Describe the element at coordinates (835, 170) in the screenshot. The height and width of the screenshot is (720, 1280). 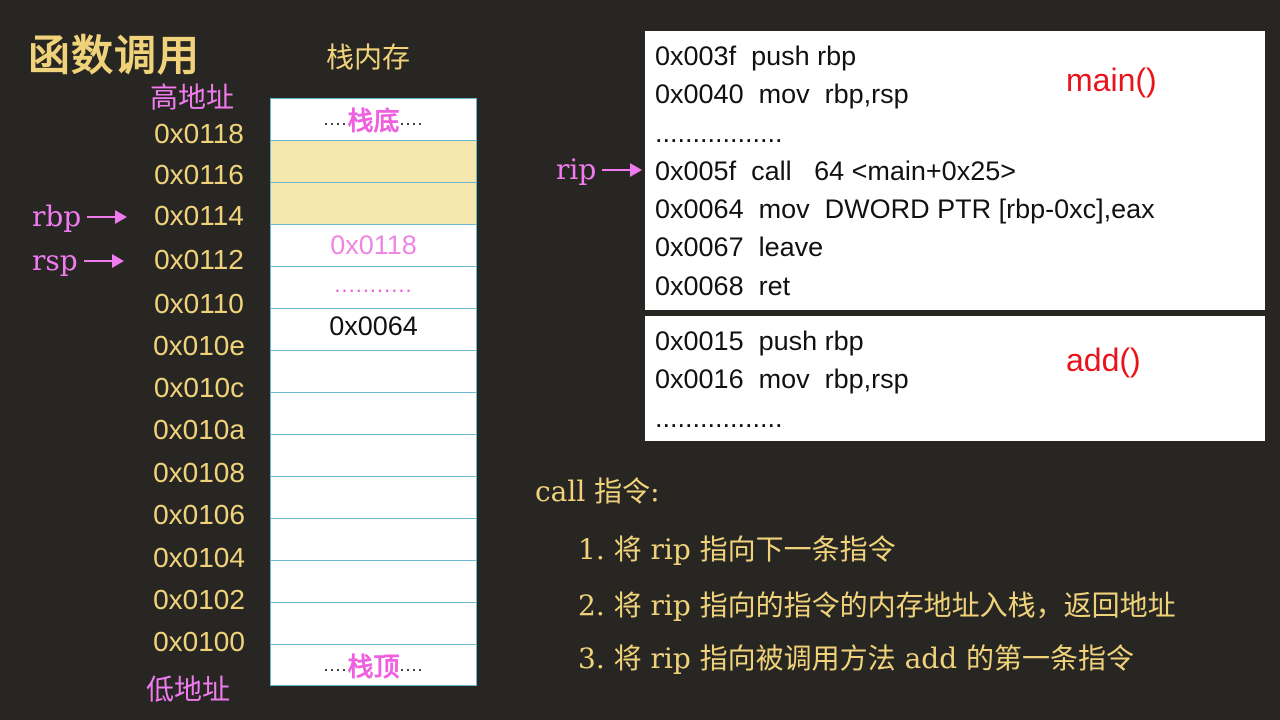
I see `code-line: 0x005f call 64 <main+0x25>` at that location.